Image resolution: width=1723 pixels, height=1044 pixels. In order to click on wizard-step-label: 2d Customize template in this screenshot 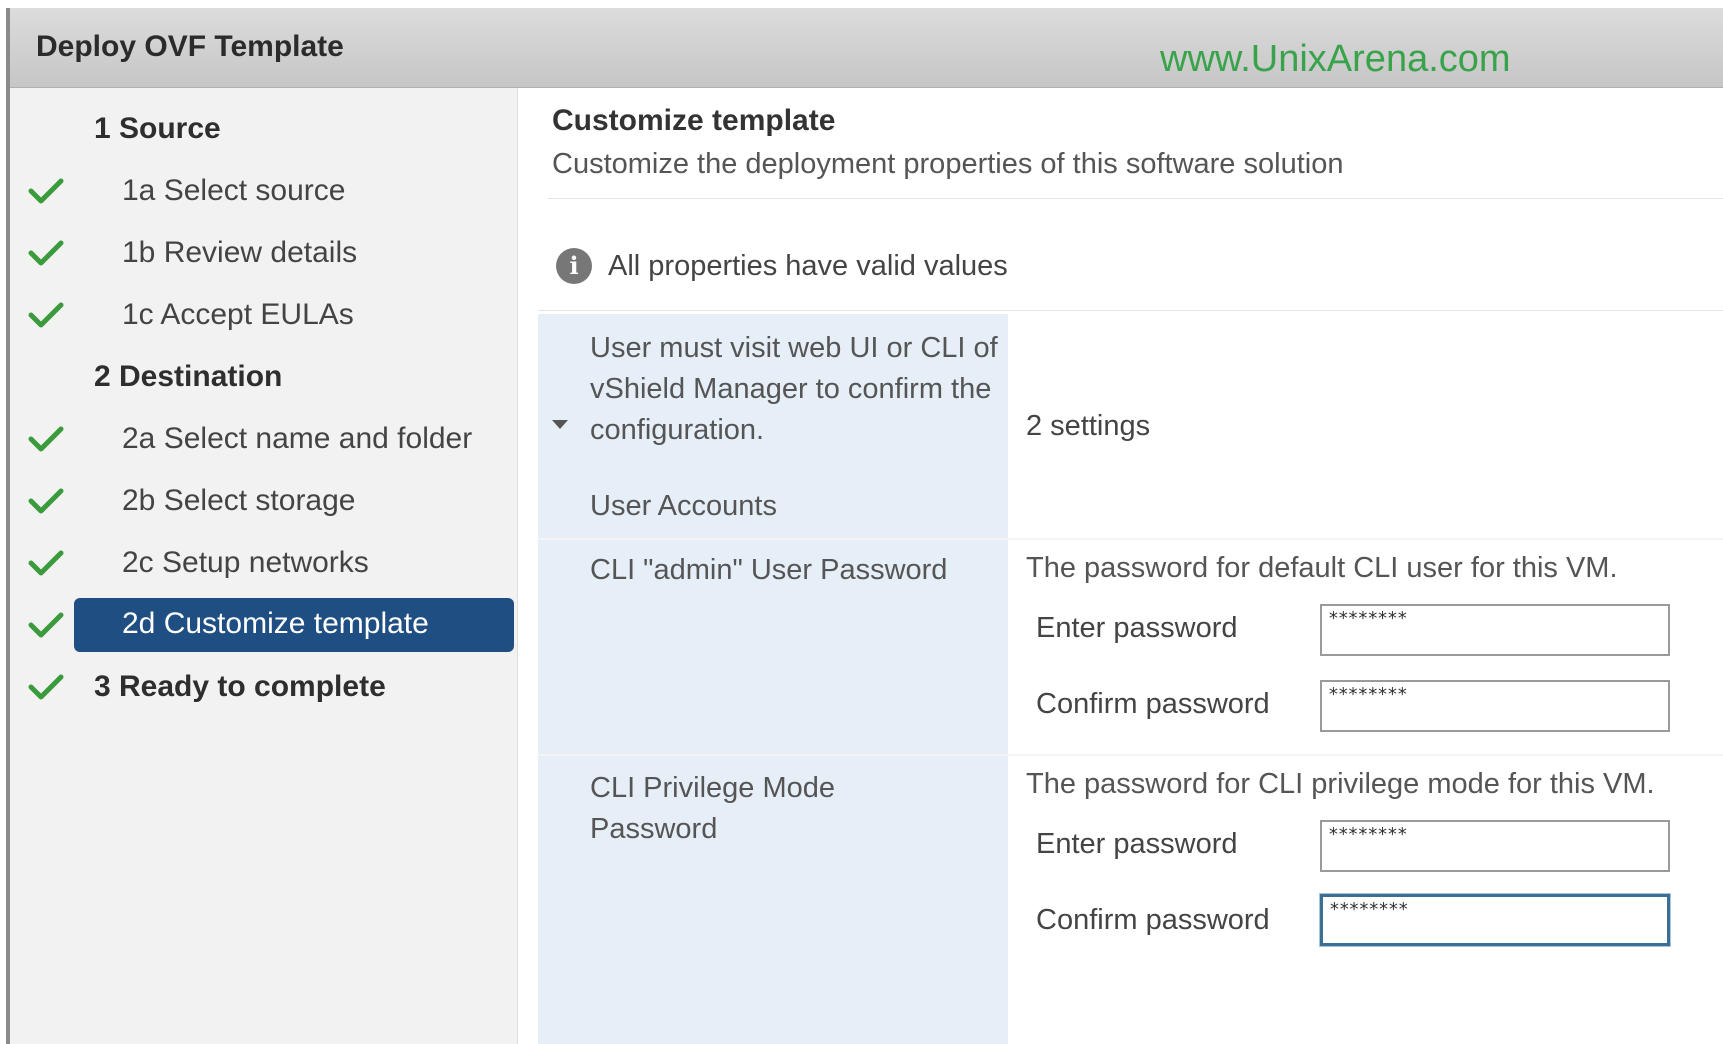, I will do `click(275, 623)`.